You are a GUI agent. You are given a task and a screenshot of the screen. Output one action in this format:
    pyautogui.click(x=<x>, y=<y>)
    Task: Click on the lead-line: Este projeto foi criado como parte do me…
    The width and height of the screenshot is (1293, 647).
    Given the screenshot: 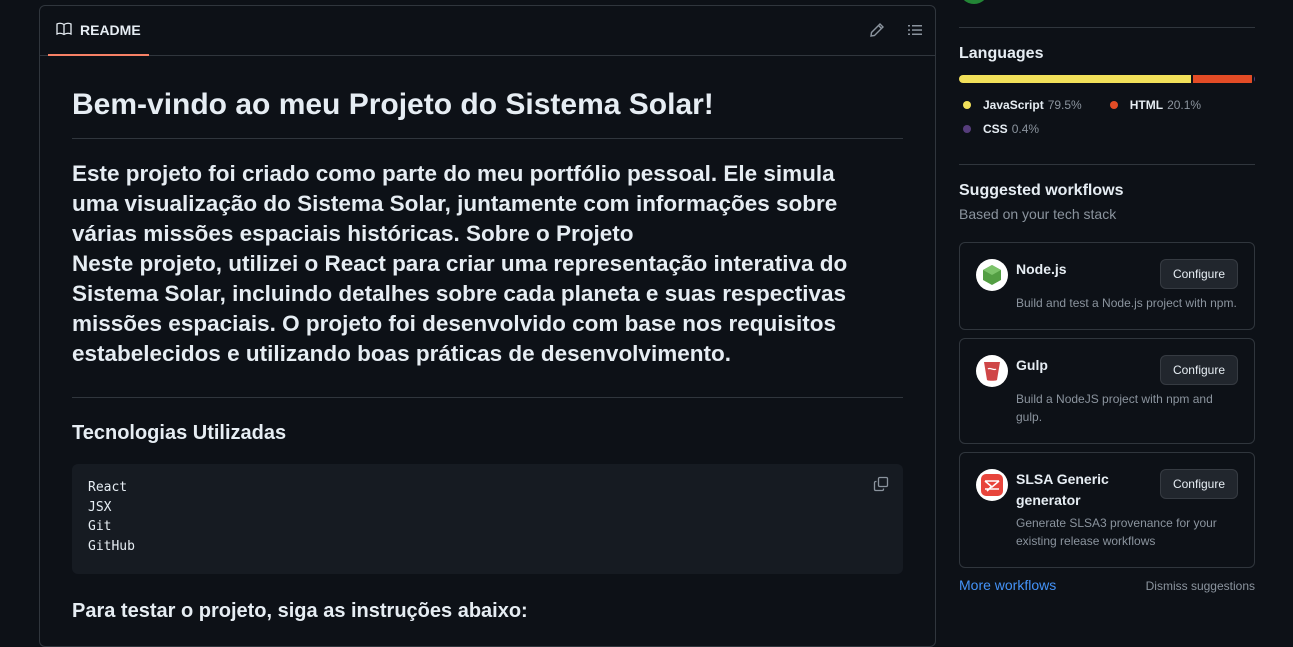 What is the action you would take?
    pyautogui.click(x=453, y=173)
    